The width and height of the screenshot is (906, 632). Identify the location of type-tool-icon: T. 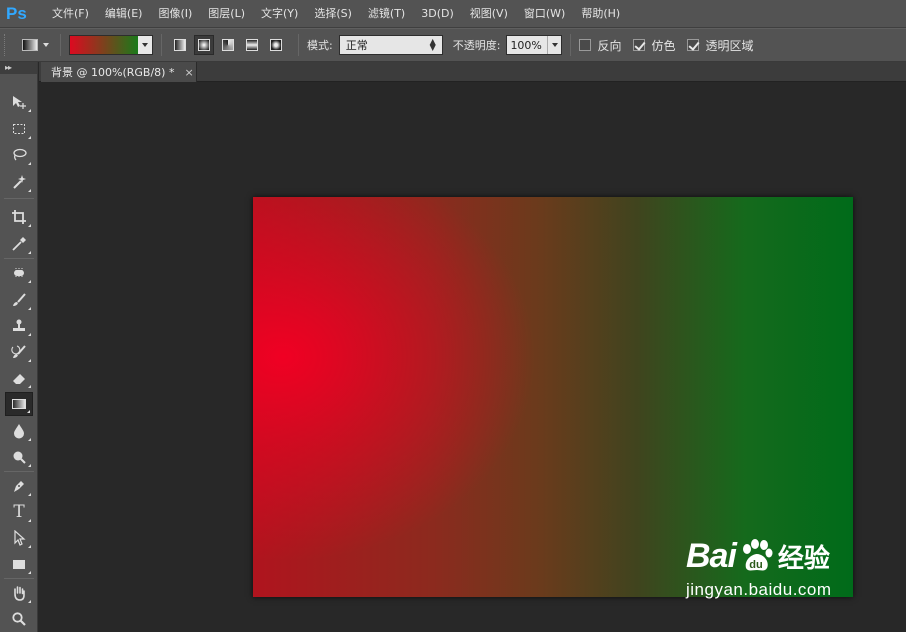
(19, 512).